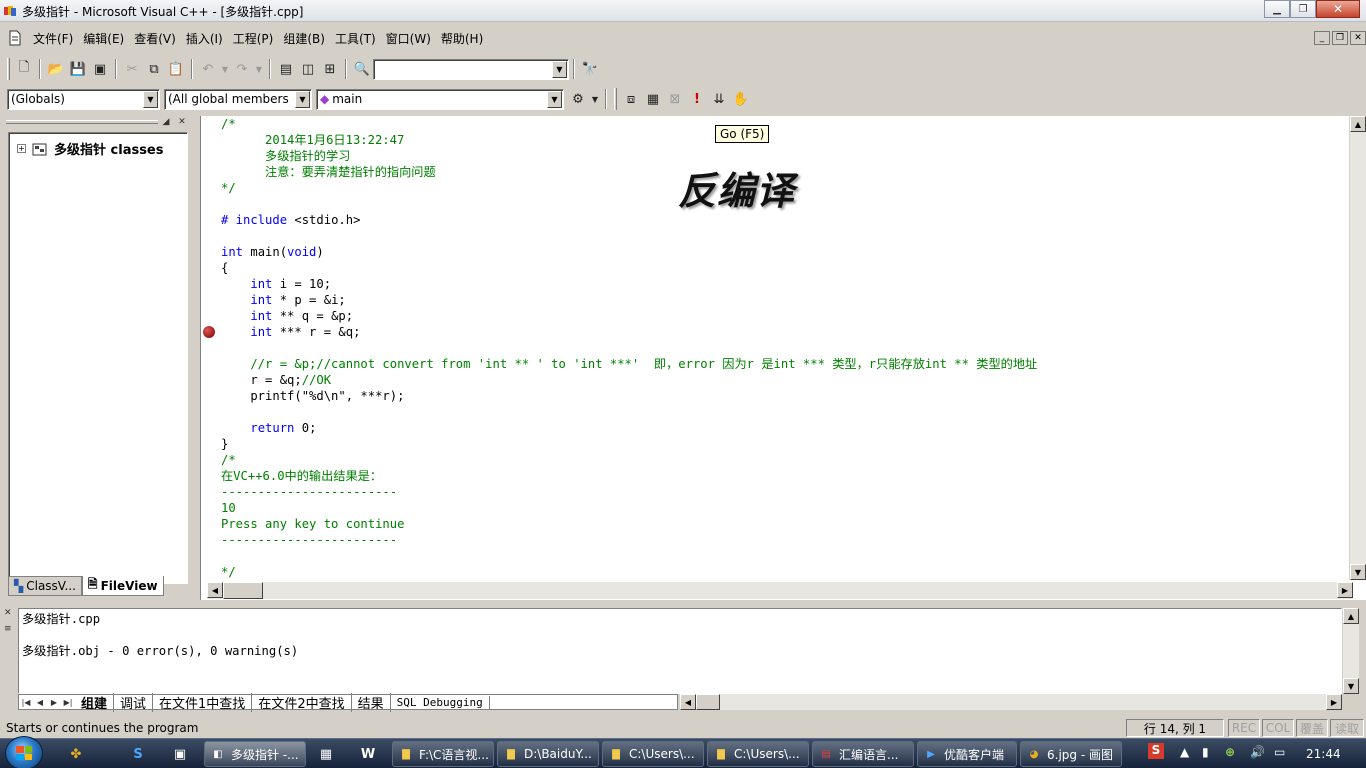  Describe the element at coordinates (362, 69) in the screenshot. I see `find-in-files-icon: 🔍` at that location.